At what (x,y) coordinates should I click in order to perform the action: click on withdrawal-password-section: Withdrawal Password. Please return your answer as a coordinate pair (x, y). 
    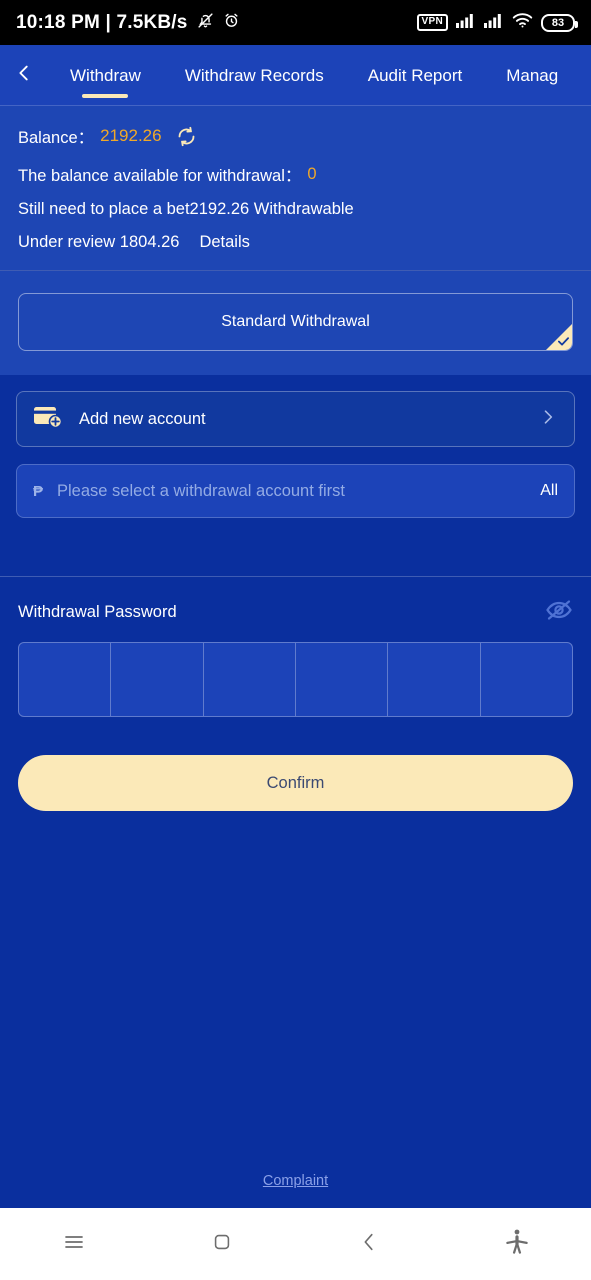
    Looking at the image, I should click on (295, 647).